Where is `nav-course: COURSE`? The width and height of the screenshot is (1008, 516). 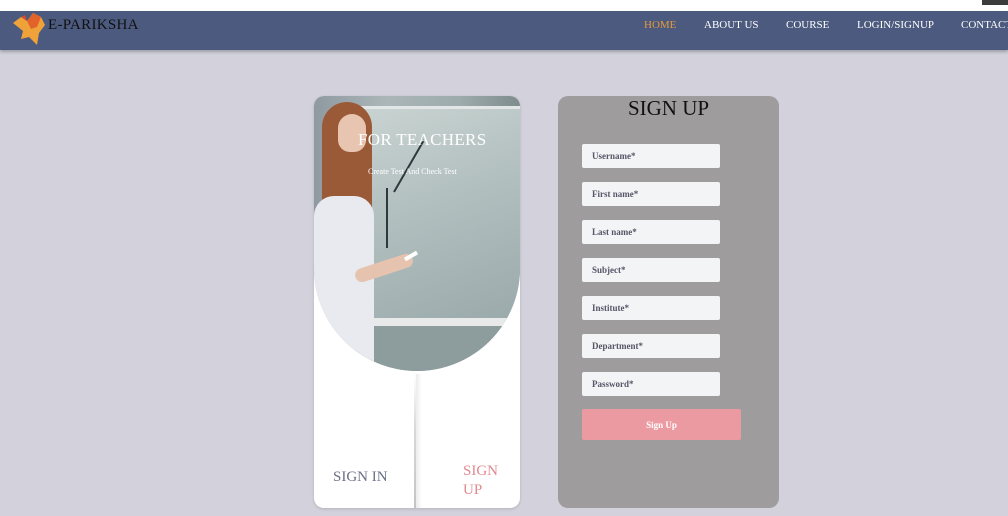 nav-course: COURSE is located at coordinates (807, 25).